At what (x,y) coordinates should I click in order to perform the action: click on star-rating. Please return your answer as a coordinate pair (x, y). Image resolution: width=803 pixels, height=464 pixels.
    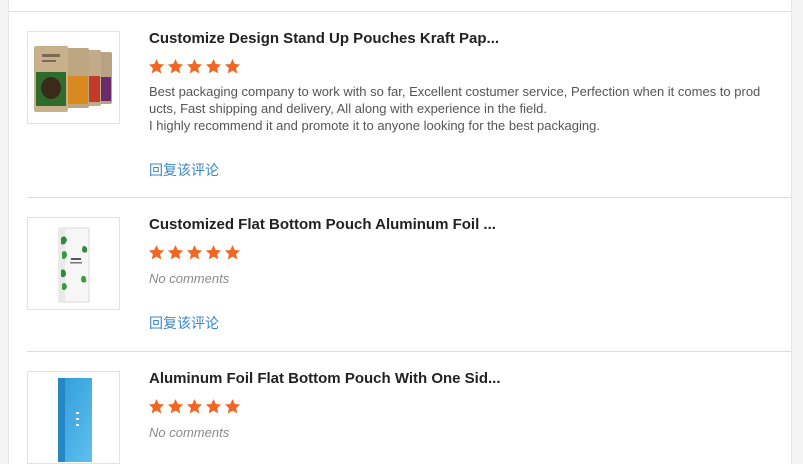
    Looking at the image, I should click on (194, 406).